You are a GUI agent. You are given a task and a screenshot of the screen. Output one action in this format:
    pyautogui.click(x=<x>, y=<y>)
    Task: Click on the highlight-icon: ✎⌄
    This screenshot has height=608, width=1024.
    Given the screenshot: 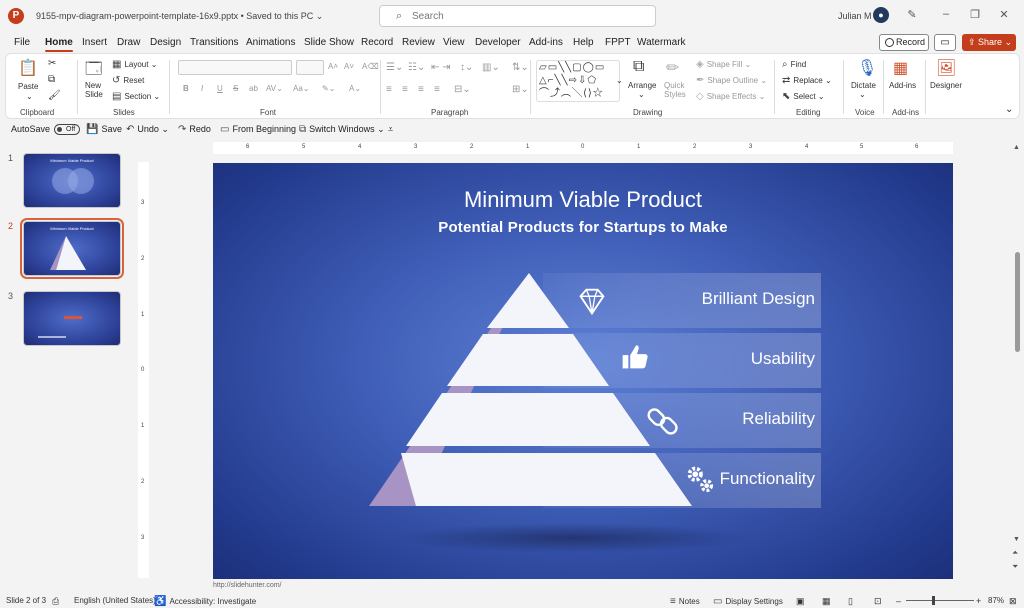 What is the action you would take?
    pyautogui.click(x=328, y=88)
    